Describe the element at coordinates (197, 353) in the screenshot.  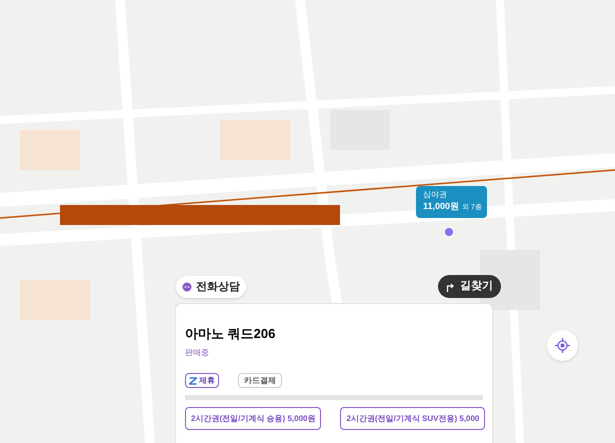
I see `sale-status: 판매중` at that location.